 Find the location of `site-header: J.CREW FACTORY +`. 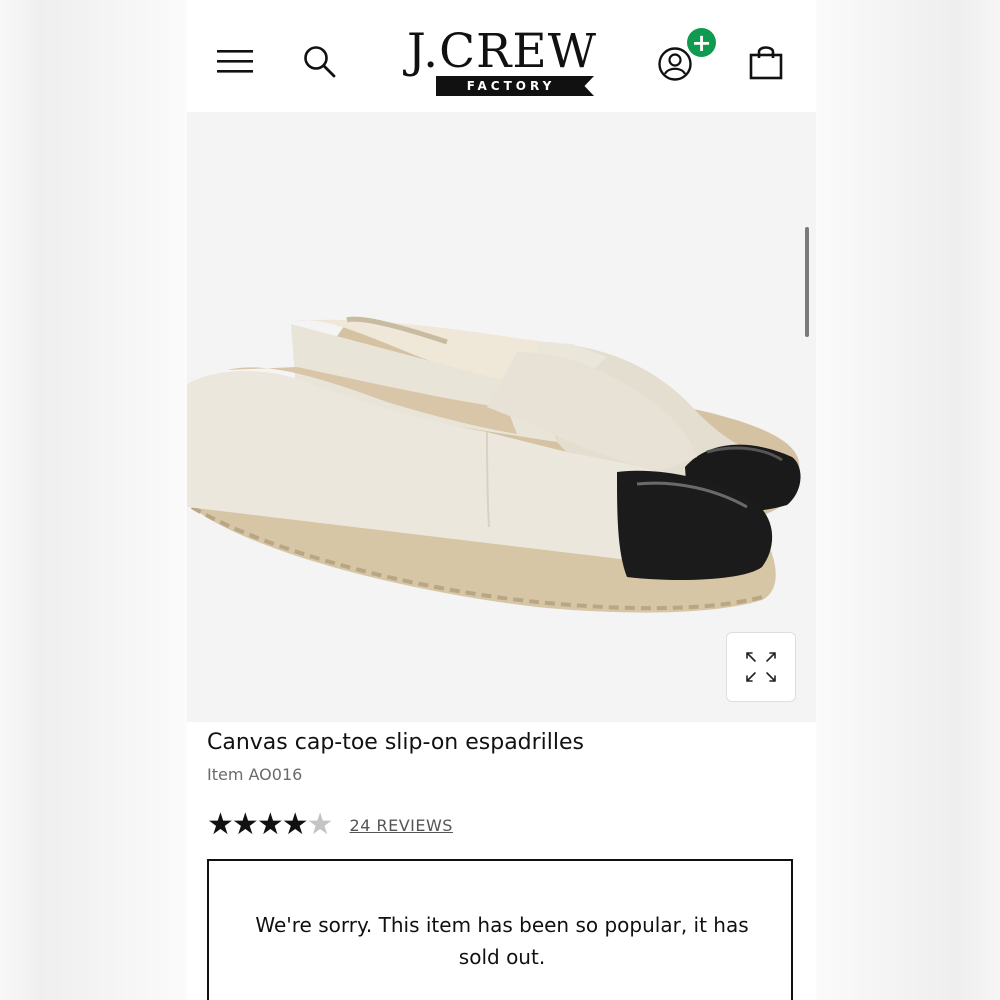

site-header: J.CREW FACTORY + is located at coordinates (501, 56).